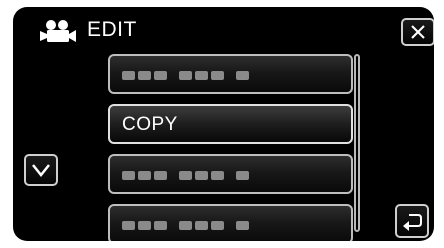 This screenshot has height=248, width=444. I want to click on back-button, so click(412, 221).